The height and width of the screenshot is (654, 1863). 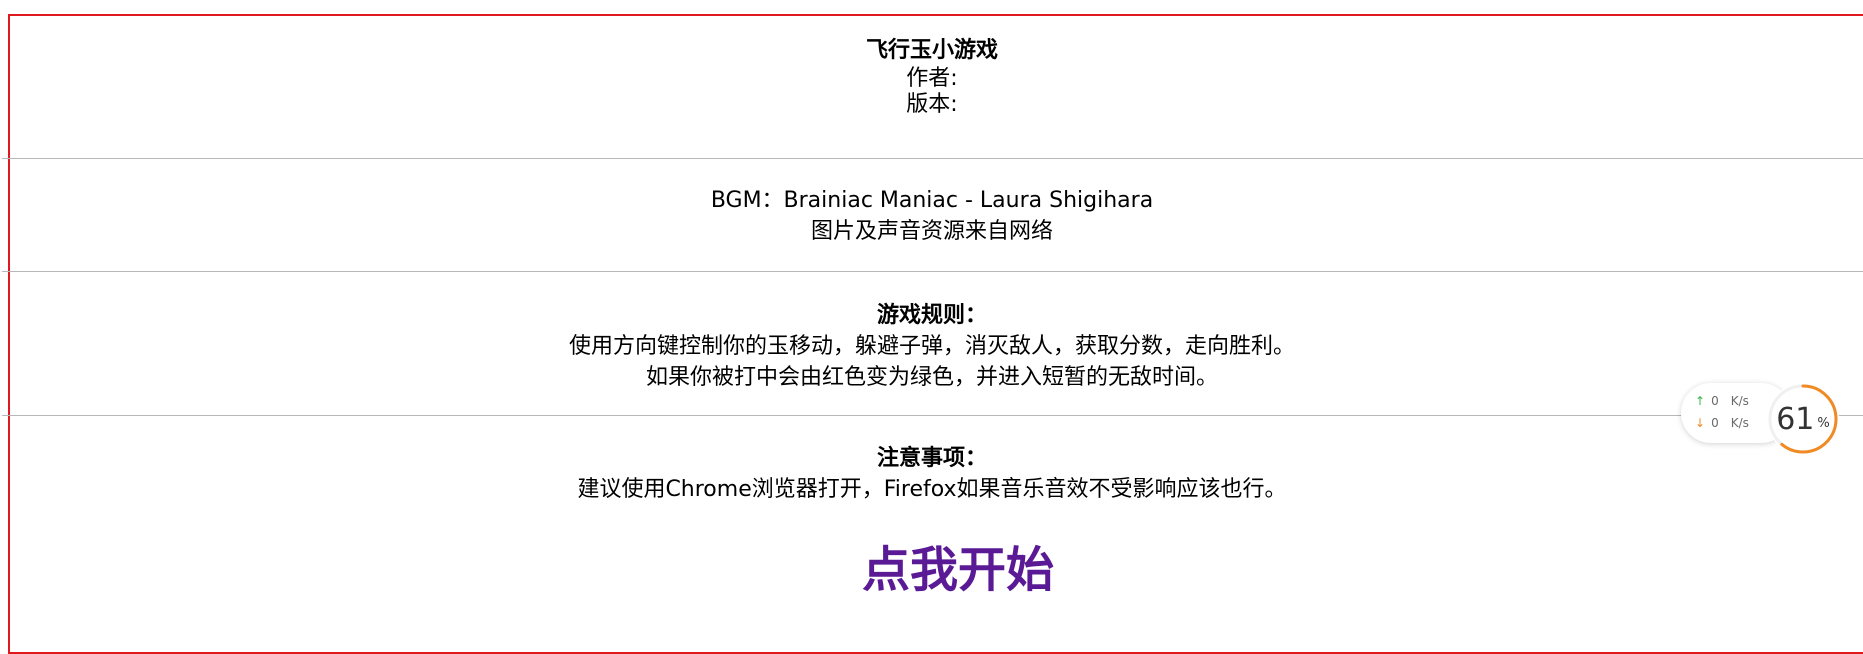 I want to click on upload-value: 0, so click(x=1715, y=401).